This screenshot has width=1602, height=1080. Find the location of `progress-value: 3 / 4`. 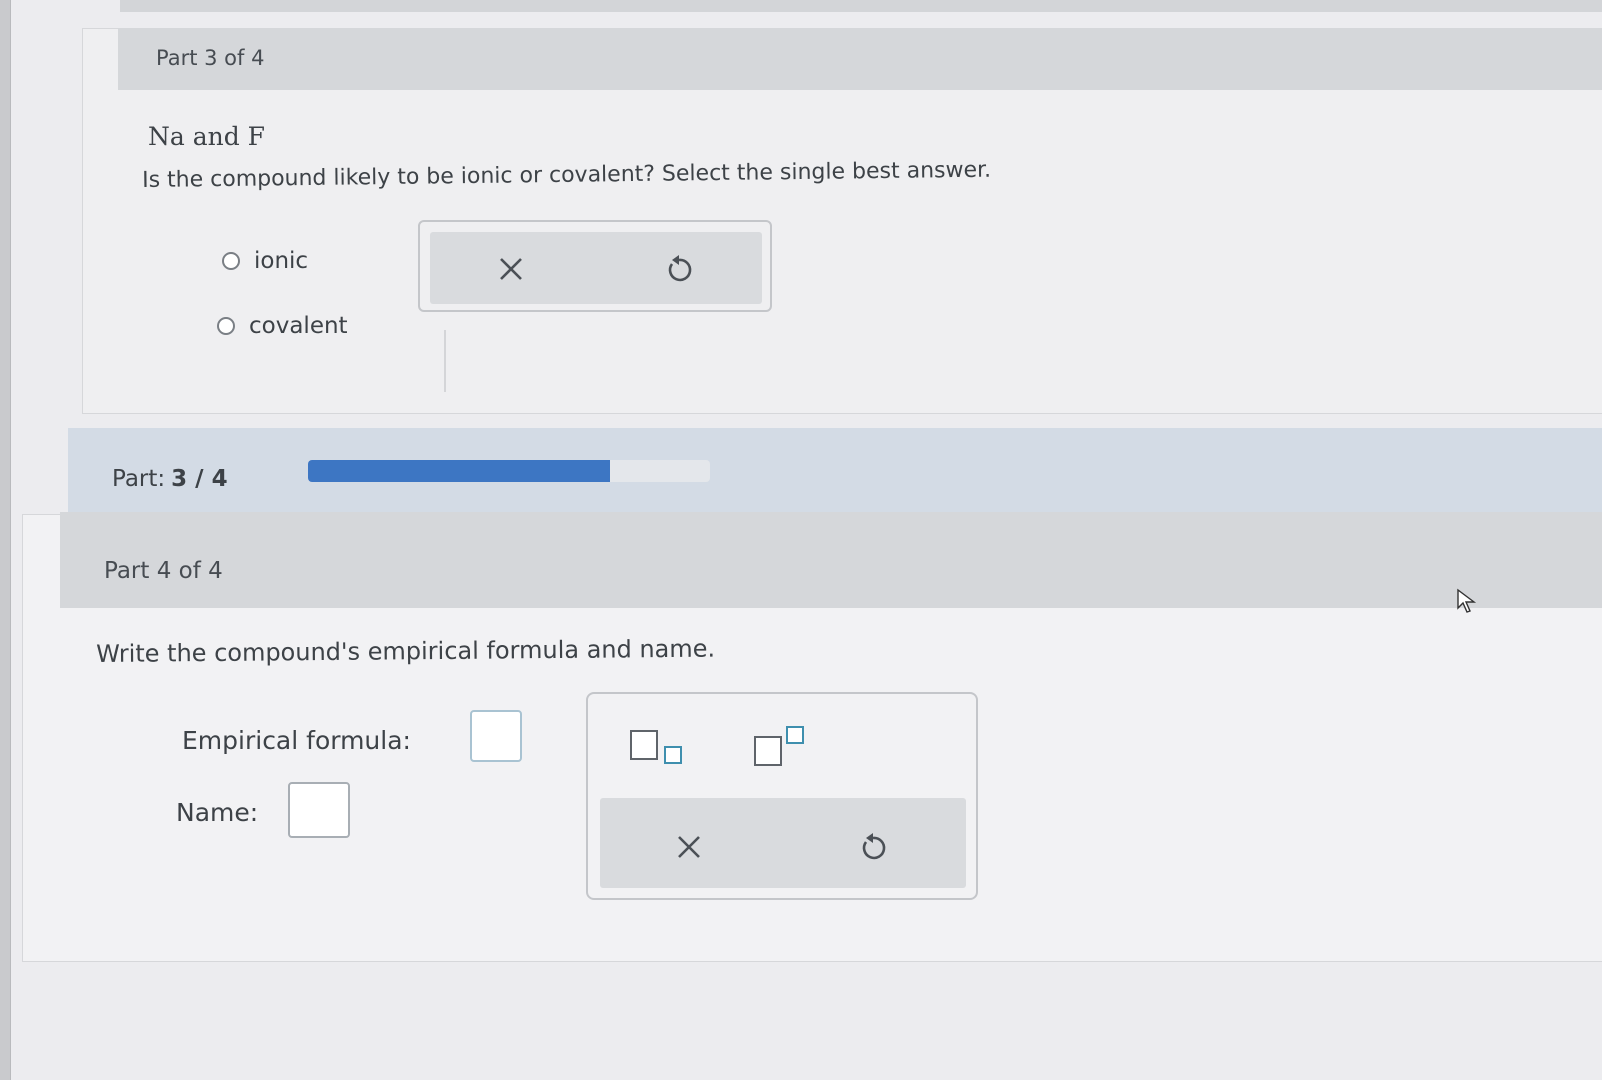

progress-value: 3 / 4 is located at coordinates (199, 479).